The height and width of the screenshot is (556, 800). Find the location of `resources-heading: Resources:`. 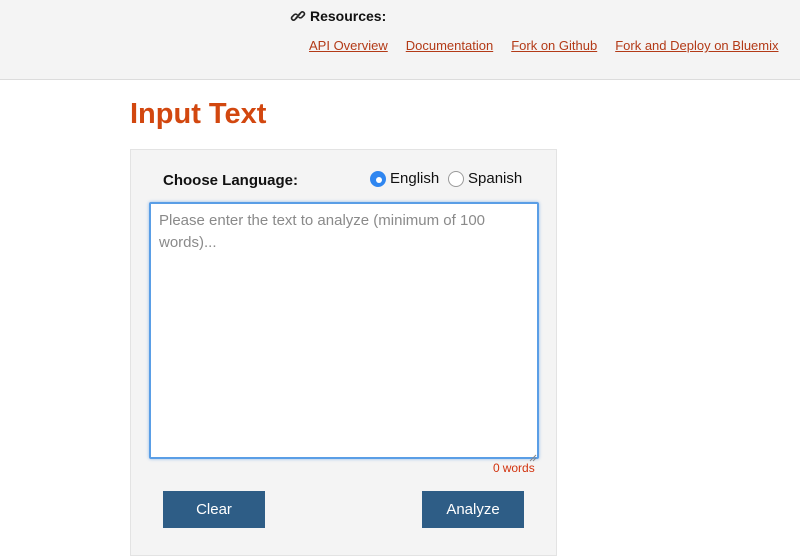

resources-heading: Resources: is located at coordinates (338, 16).